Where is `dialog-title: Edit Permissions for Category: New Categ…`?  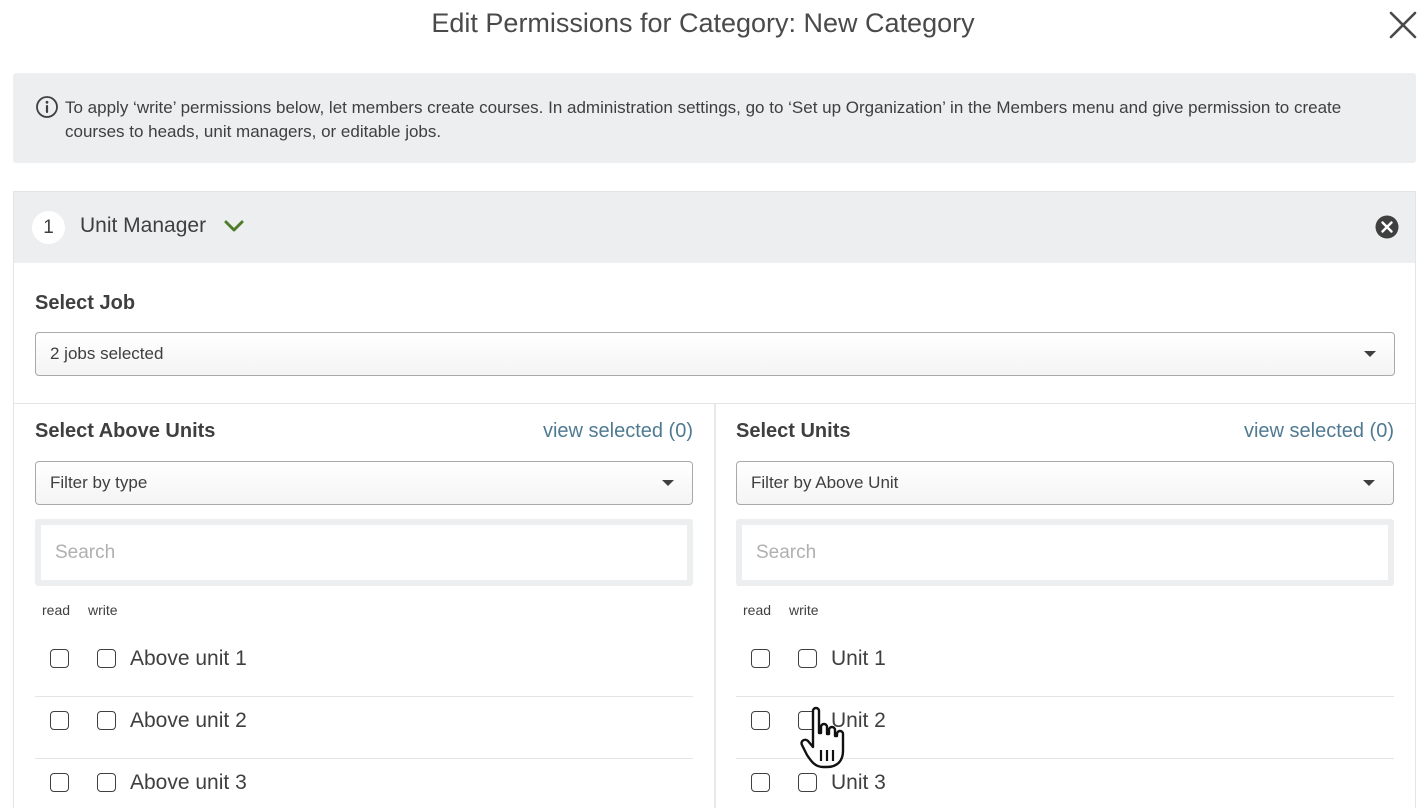
dialog-title: Edit Permissions for Category: New Categ… is located at coordinates (703, 23).